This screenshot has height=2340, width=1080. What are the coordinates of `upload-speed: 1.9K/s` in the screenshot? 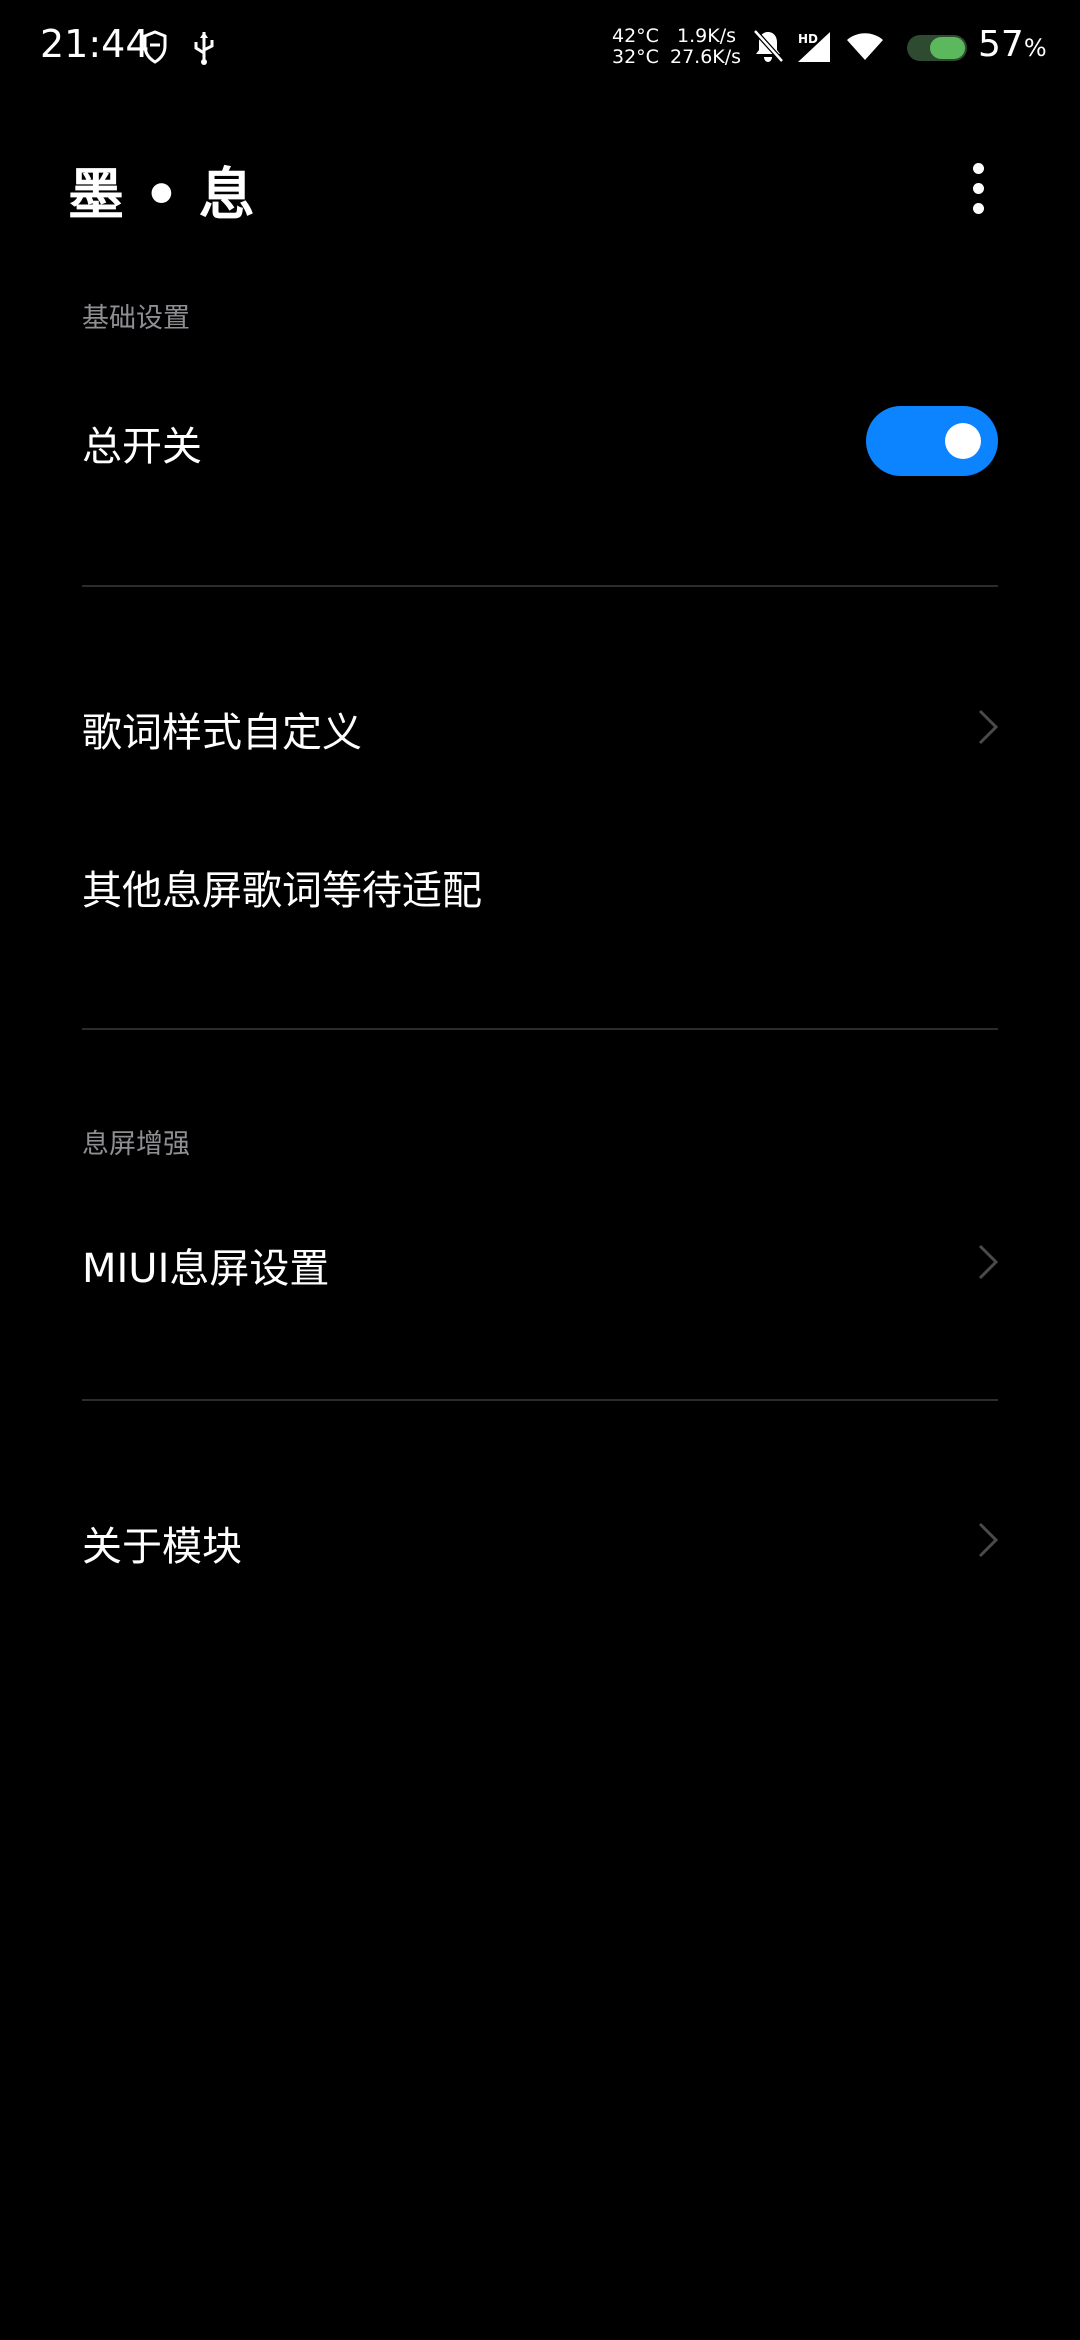 It's located at (706, 36).